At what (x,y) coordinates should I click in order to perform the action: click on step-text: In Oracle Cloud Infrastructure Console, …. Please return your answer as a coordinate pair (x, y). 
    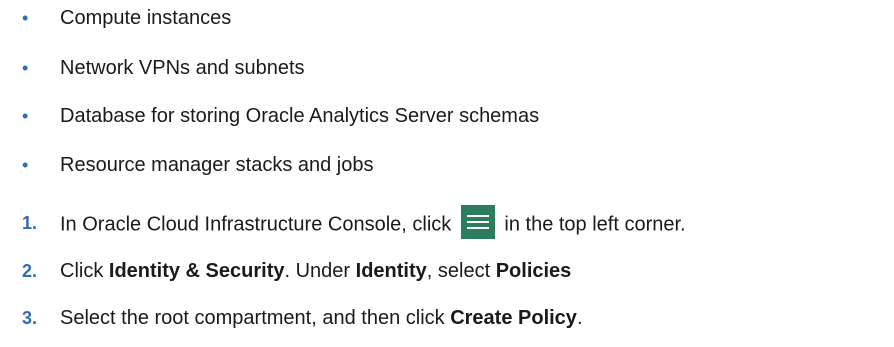
    Looking at the image, I should click on (373, 223).